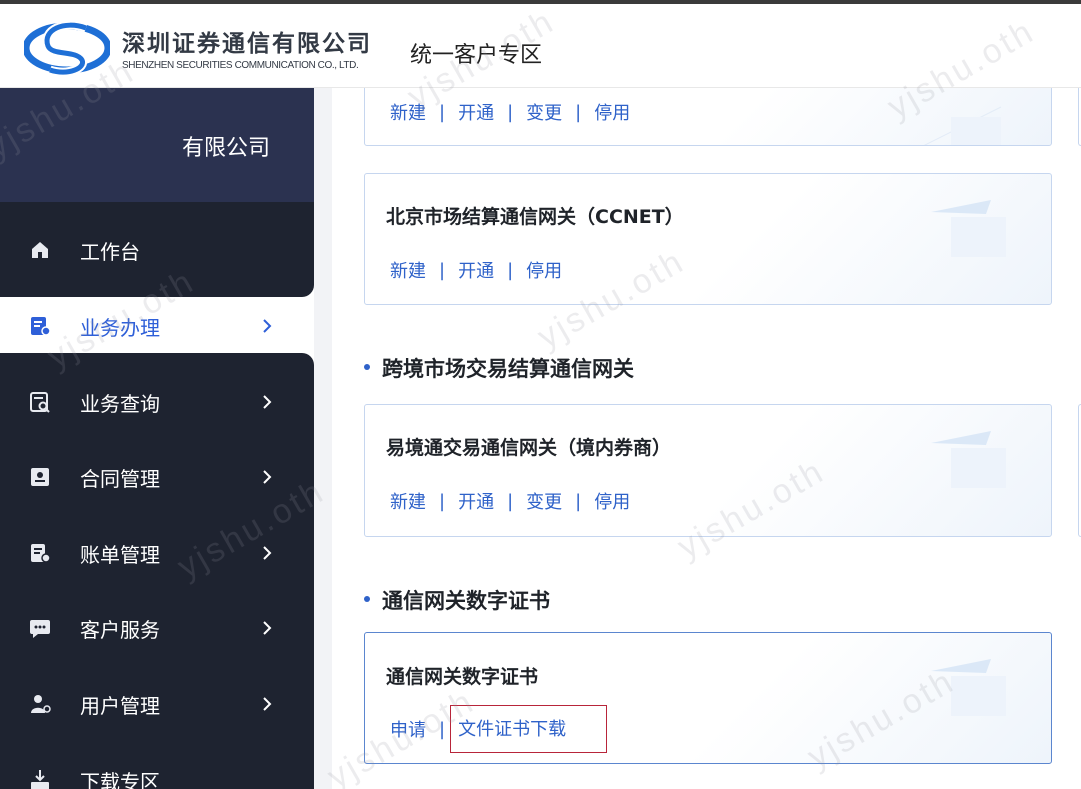  I want to click on sidebar-company-banner: 有限公司, so click(157, 145).